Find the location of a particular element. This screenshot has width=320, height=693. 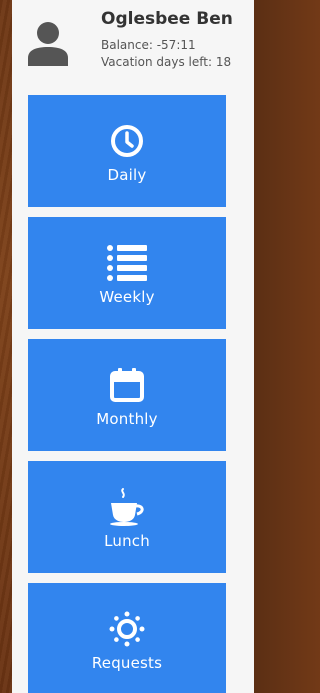

user-name: Oglesbee Ben is located at coordinates (167, 19).